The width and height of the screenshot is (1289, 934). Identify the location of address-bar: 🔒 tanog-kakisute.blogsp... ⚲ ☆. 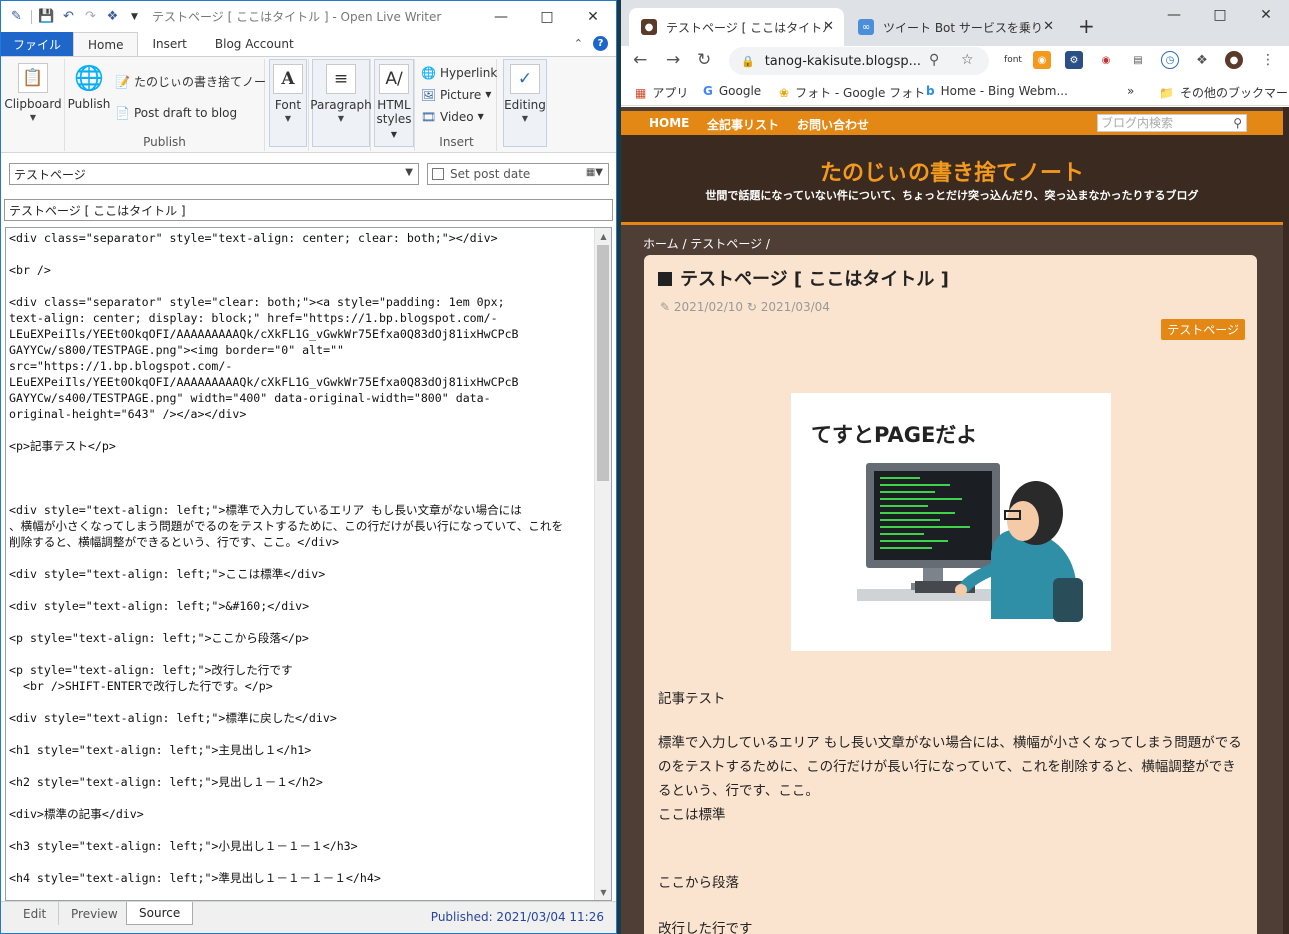
(859, 61).